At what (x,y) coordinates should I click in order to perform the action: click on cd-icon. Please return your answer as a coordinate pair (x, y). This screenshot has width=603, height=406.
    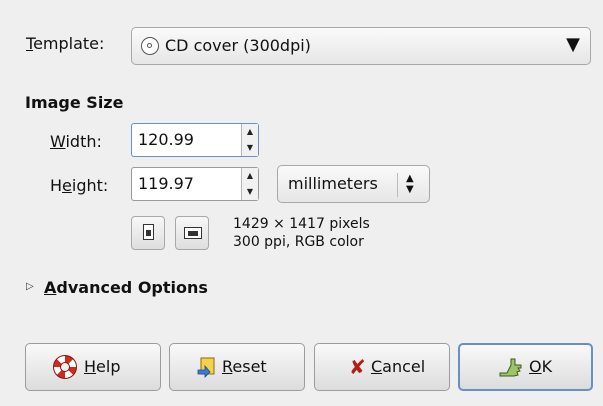
    Looking at the image, I should click on (150, 46).